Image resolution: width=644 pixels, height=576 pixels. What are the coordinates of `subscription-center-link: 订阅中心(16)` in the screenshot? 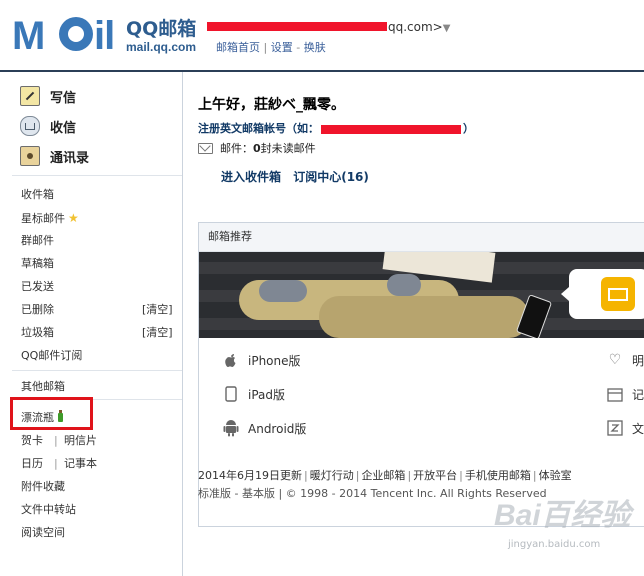 It's located at (331, 177).